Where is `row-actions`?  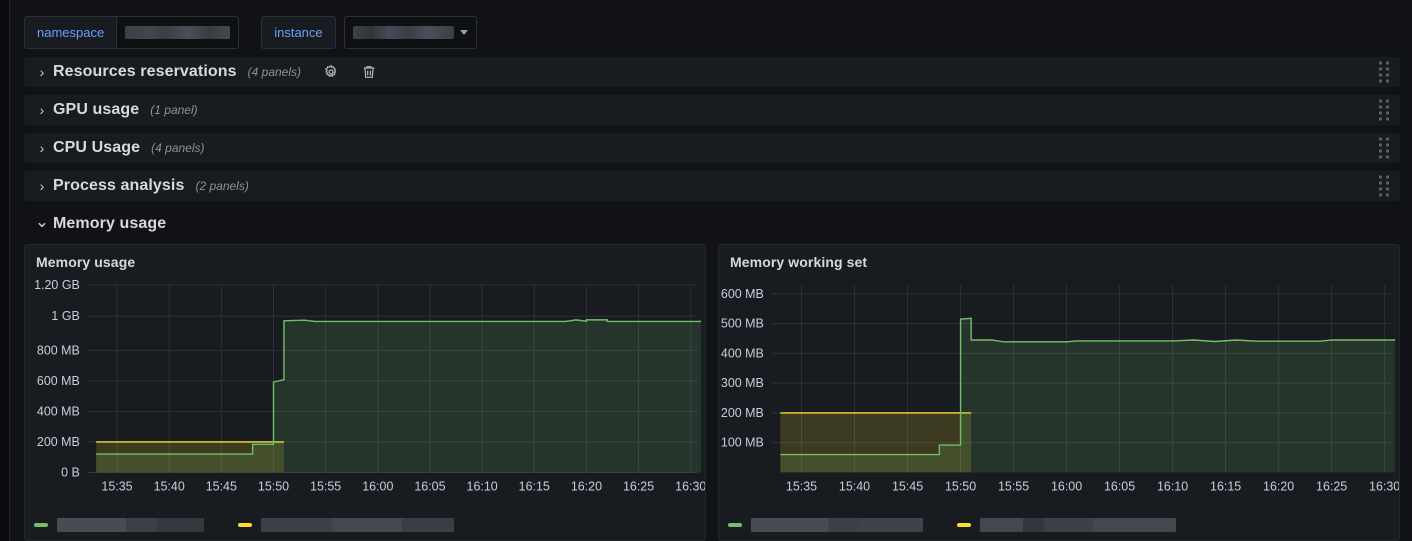
row-actions is located at coordinates (350, 72).